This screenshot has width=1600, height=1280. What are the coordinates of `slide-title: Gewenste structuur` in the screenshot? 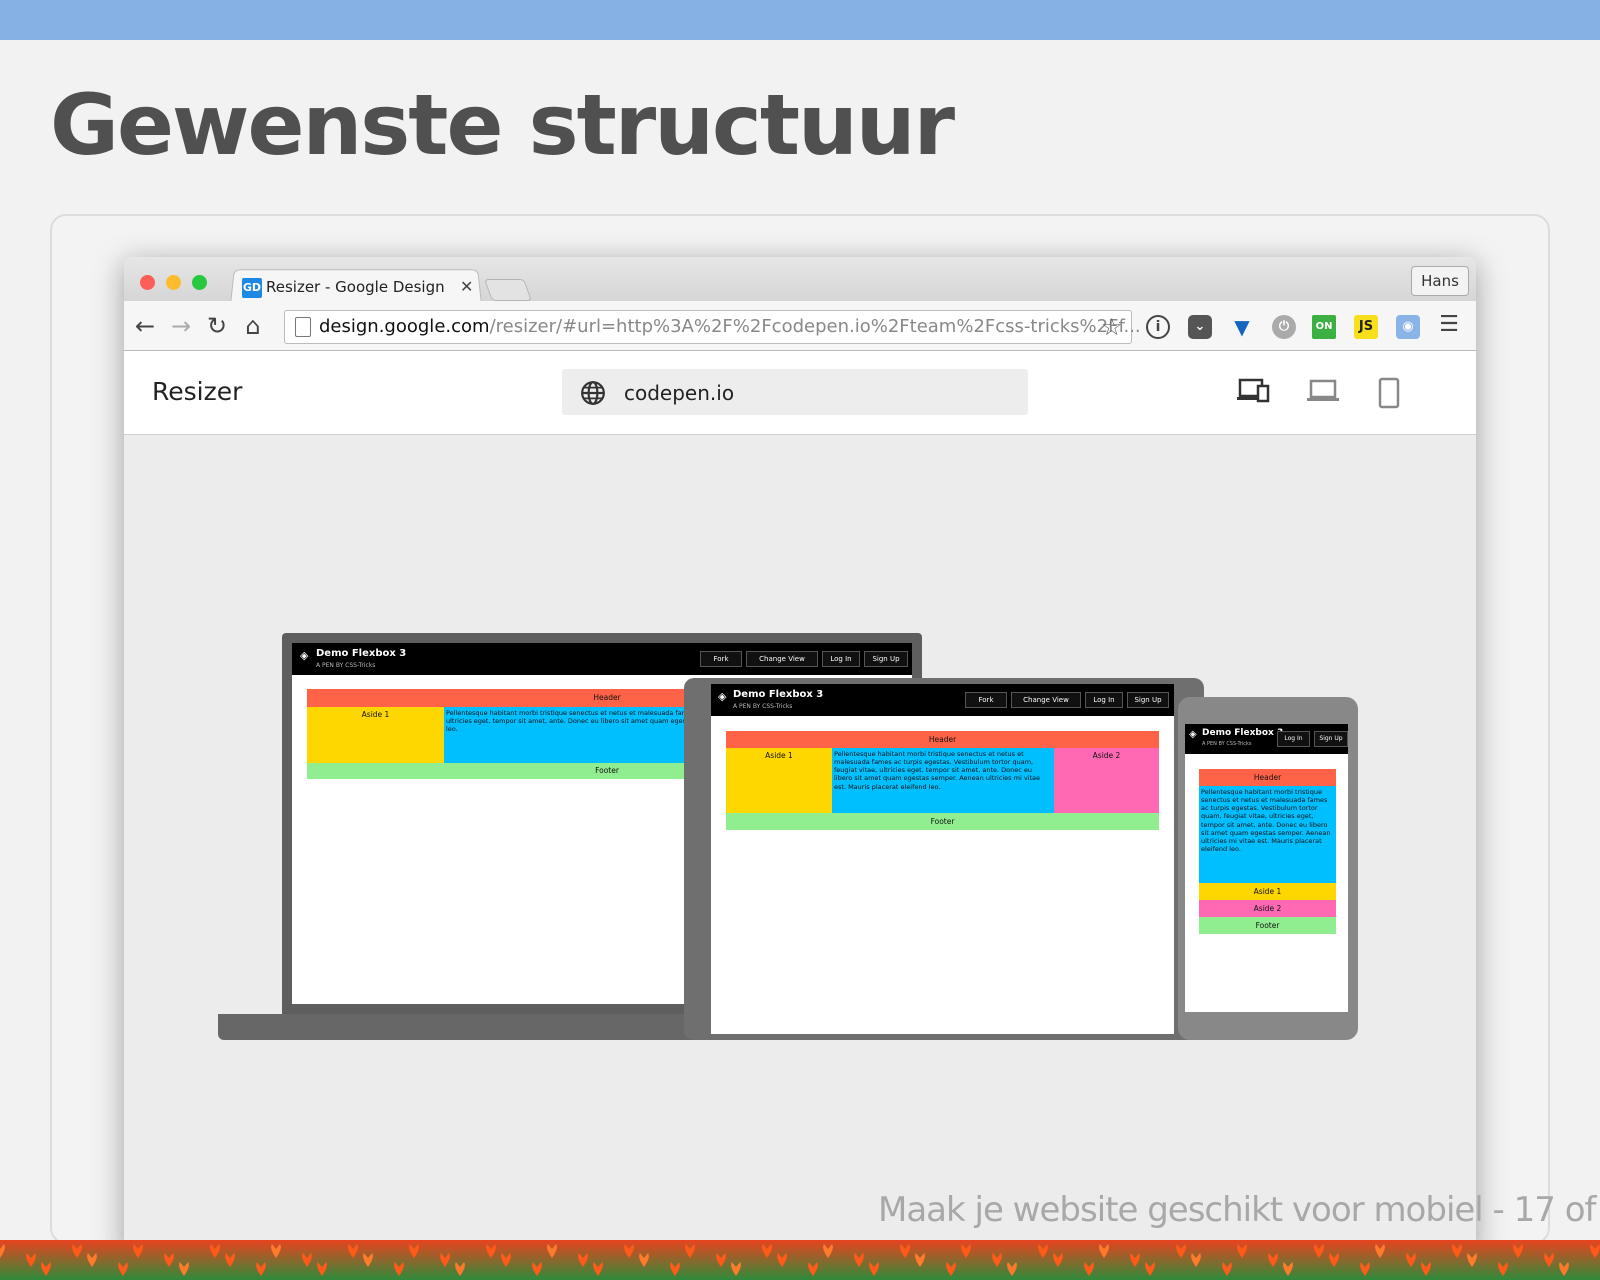 It's located at (502, 125).